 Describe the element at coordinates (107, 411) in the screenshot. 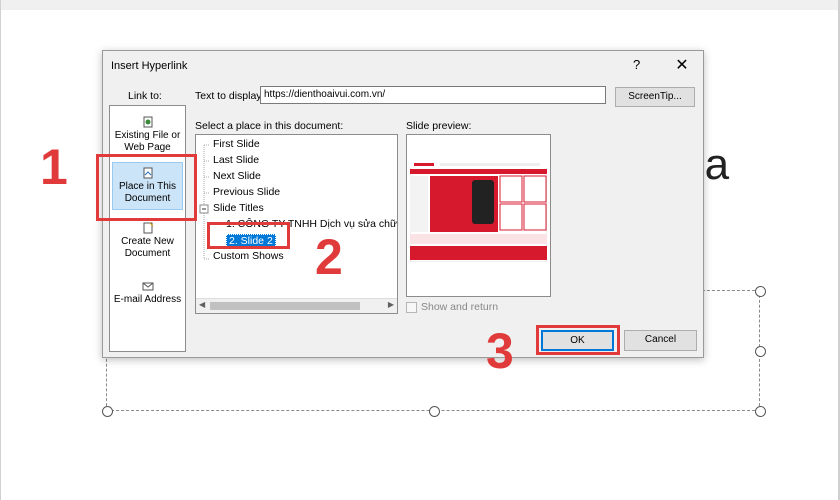

I see `resize-handle-bl` at that location.